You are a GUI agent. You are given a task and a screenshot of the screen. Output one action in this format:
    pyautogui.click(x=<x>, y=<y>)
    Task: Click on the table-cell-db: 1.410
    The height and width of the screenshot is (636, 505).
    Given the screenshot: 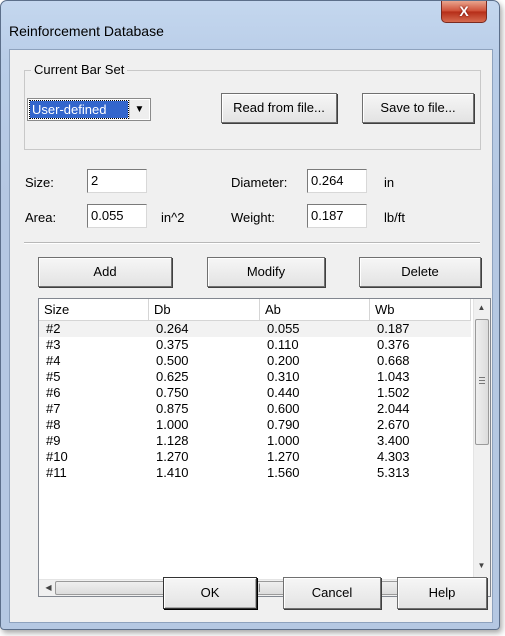 What is the action you would take?
    pyautogui.click(x=172, y=472)
    